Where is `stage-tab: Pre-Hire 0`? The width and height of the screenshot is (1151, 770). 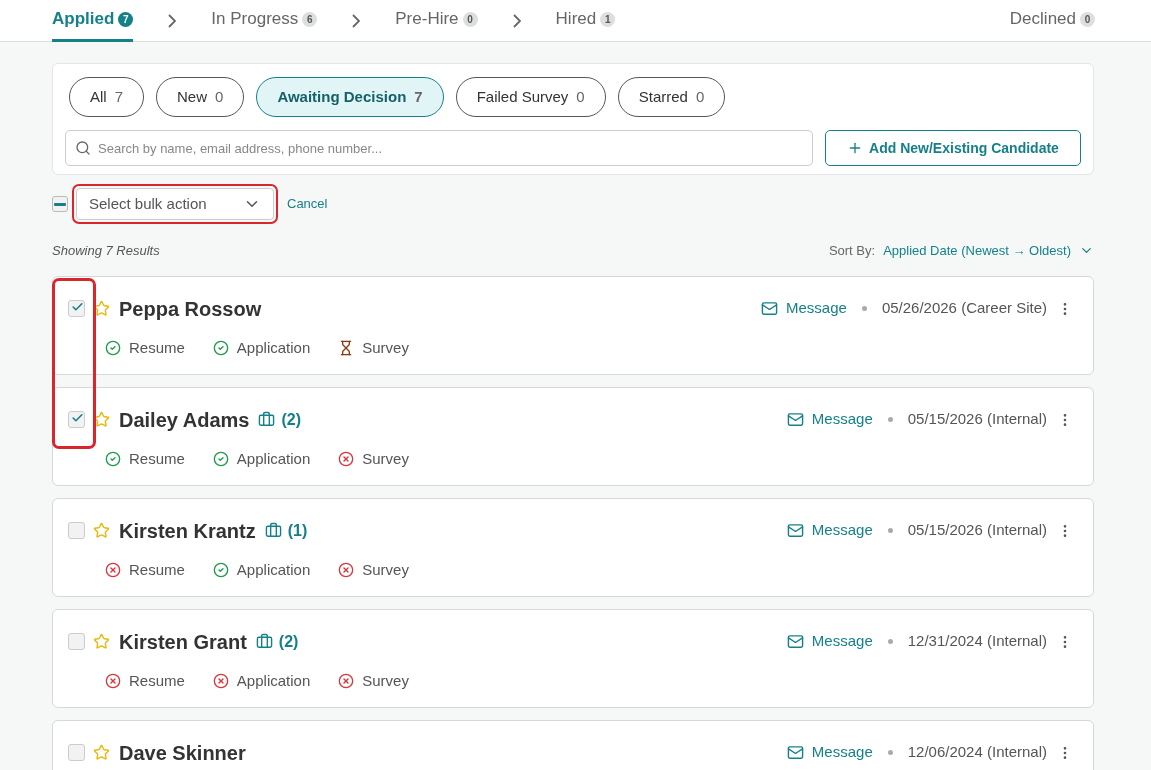
stage-tab: Pre-Hire 0 is located at coordinates (436, 21).